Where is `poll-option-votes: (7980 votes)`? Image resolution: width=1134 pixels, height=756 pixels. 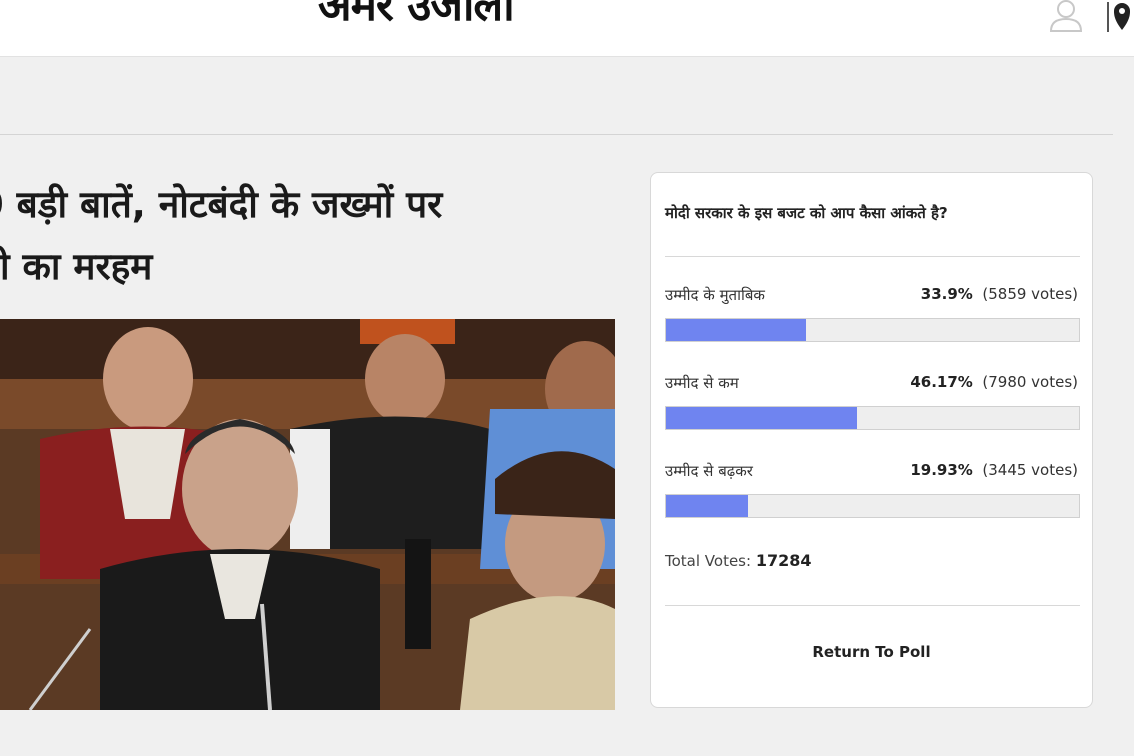 poll-option-votes: (7980 votes) is located at coordinates (1030, 382).